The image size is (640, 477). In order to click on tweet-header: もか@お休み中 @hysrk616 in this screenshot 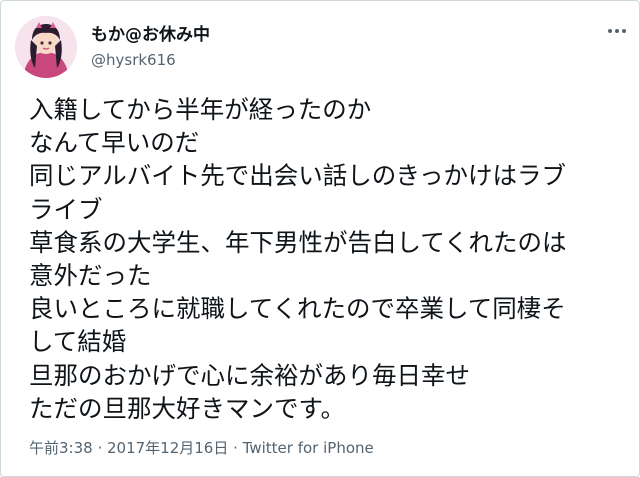, I will do `click(320, 47)`.